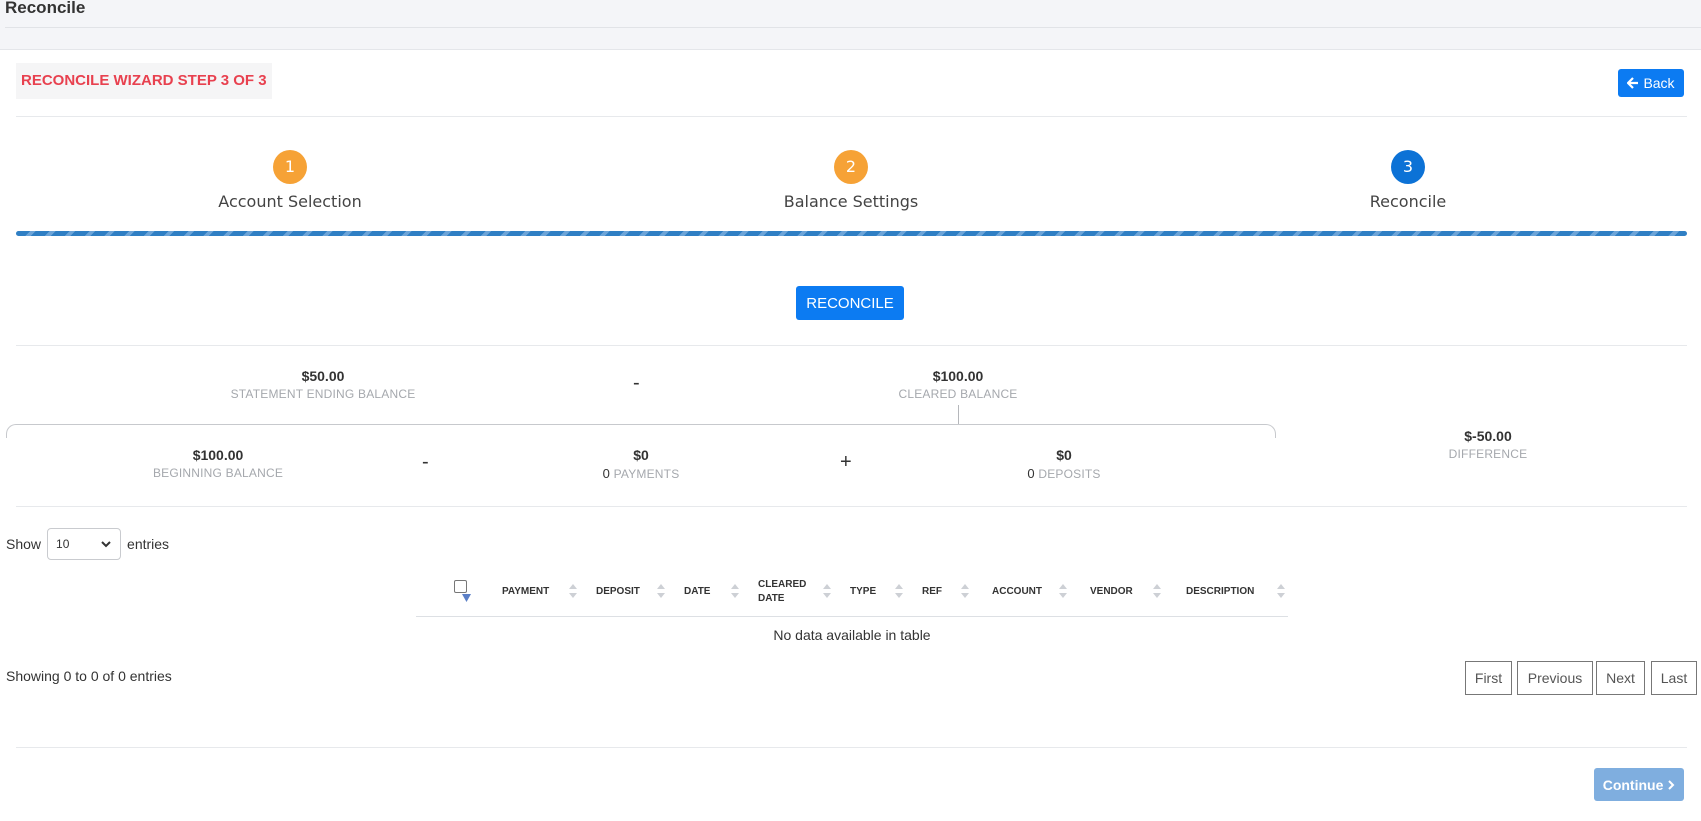  What do you see at coordinates (84, 544) in the screenshot?
I see `page-size-select: 10` at bounding box center [84, 544].